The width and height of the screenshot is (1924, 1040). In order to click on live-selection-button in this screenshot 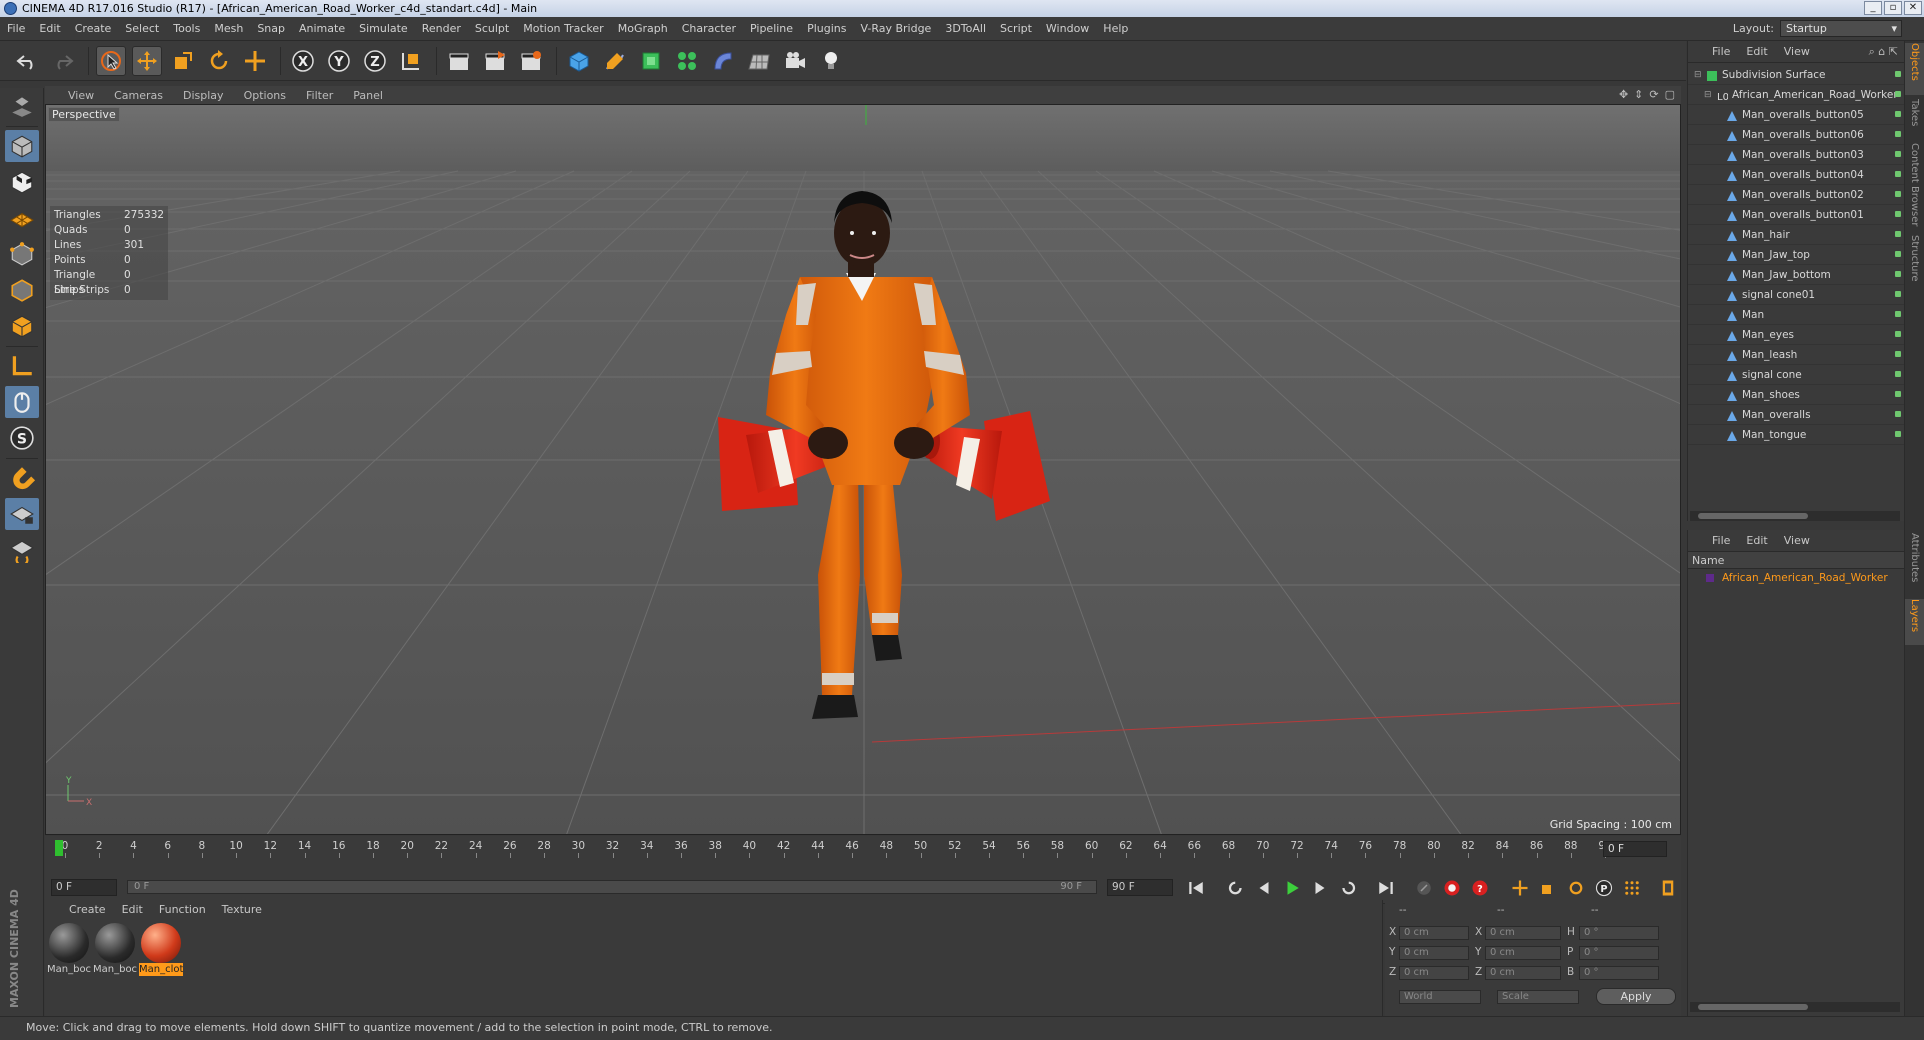, I will do `click(111, 61)`.